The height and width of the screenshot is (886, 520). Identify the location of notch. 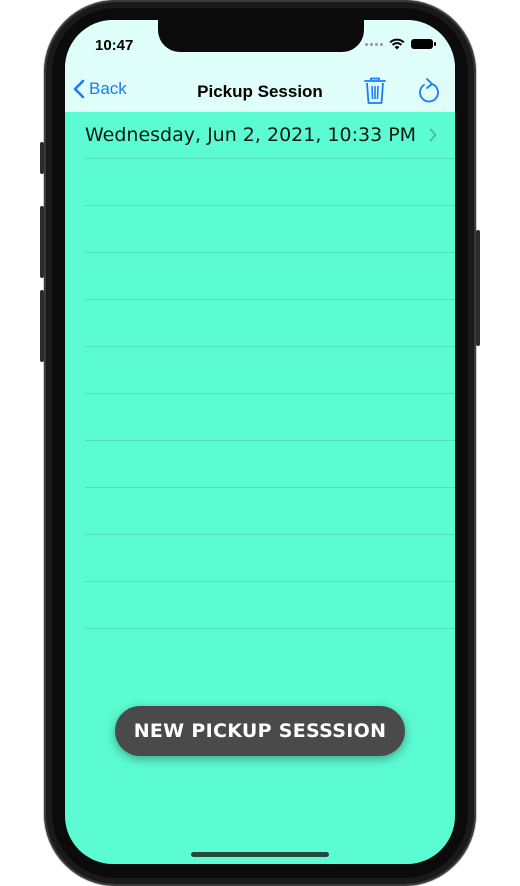
(261, 36).